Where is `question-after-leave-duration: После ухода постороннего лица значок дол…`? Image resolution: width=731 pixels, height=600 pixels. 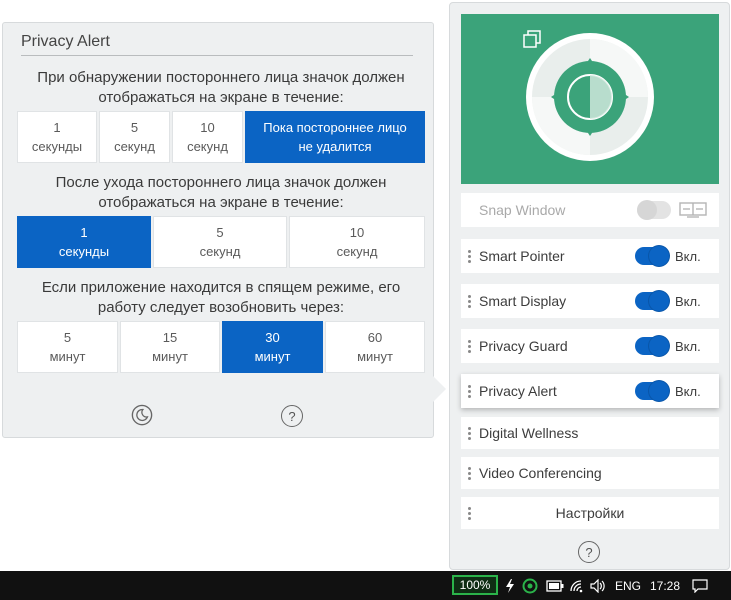
question-after-leave-duration: После ухода постороннего лица значок дол… is located at coordinates (221, 192).